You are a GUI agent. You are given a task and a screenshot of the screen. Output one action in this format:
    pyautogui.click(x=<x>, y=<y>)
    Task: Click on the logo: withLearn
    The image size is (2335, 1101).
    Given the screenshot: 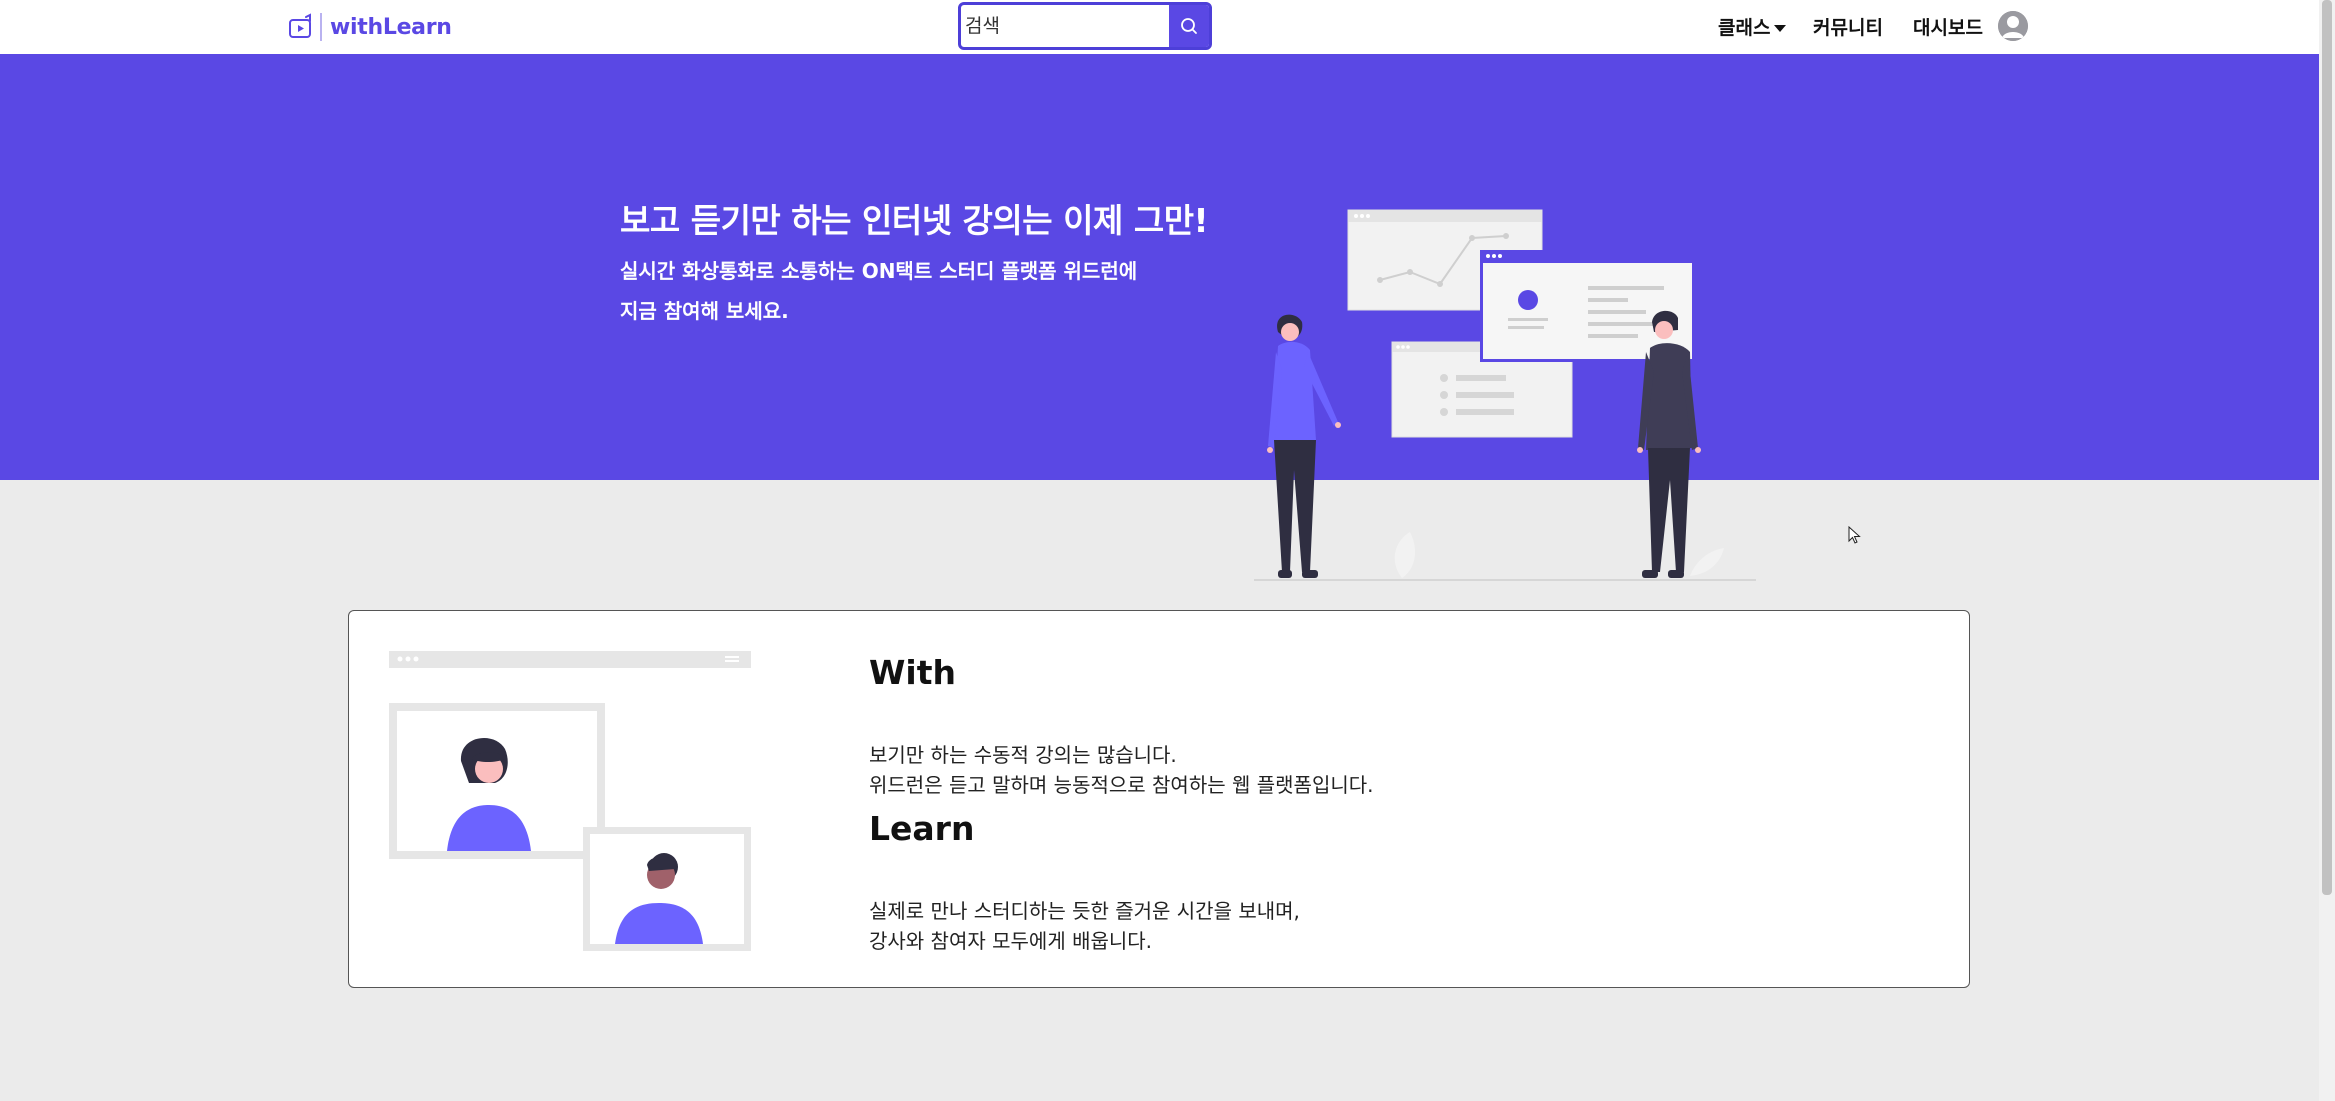 What is the action you would take?
    pyautogui.click(x=370, y=27)
    